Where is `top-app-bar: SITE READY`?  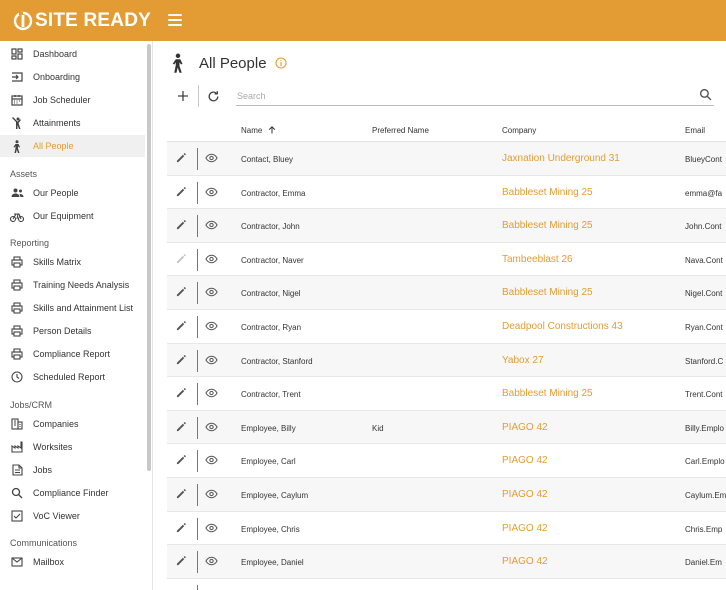 top-app-bar: SITE READY is located at coordinates (363, 20).